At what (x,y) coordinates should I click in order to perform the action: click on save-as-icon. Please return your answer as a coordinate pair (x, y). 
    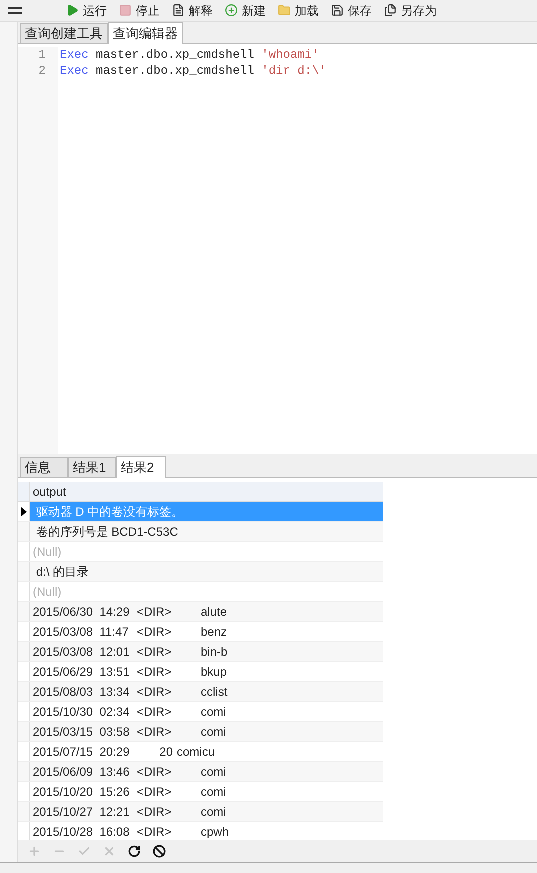
    Looking at the image, I should click on (390, 10).